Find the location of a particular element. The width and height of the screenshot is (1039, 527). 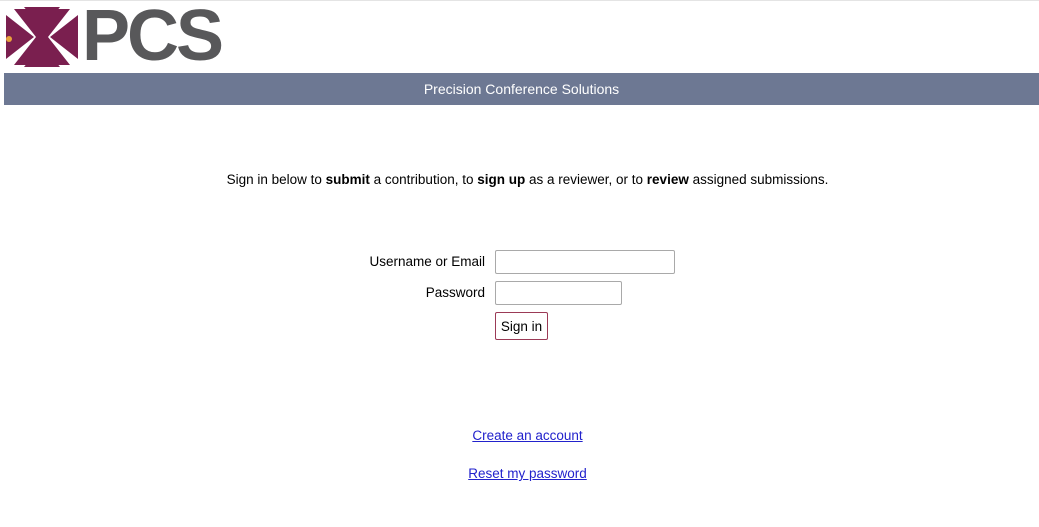

logo-text: PCS is located at coordinates (153, 38).